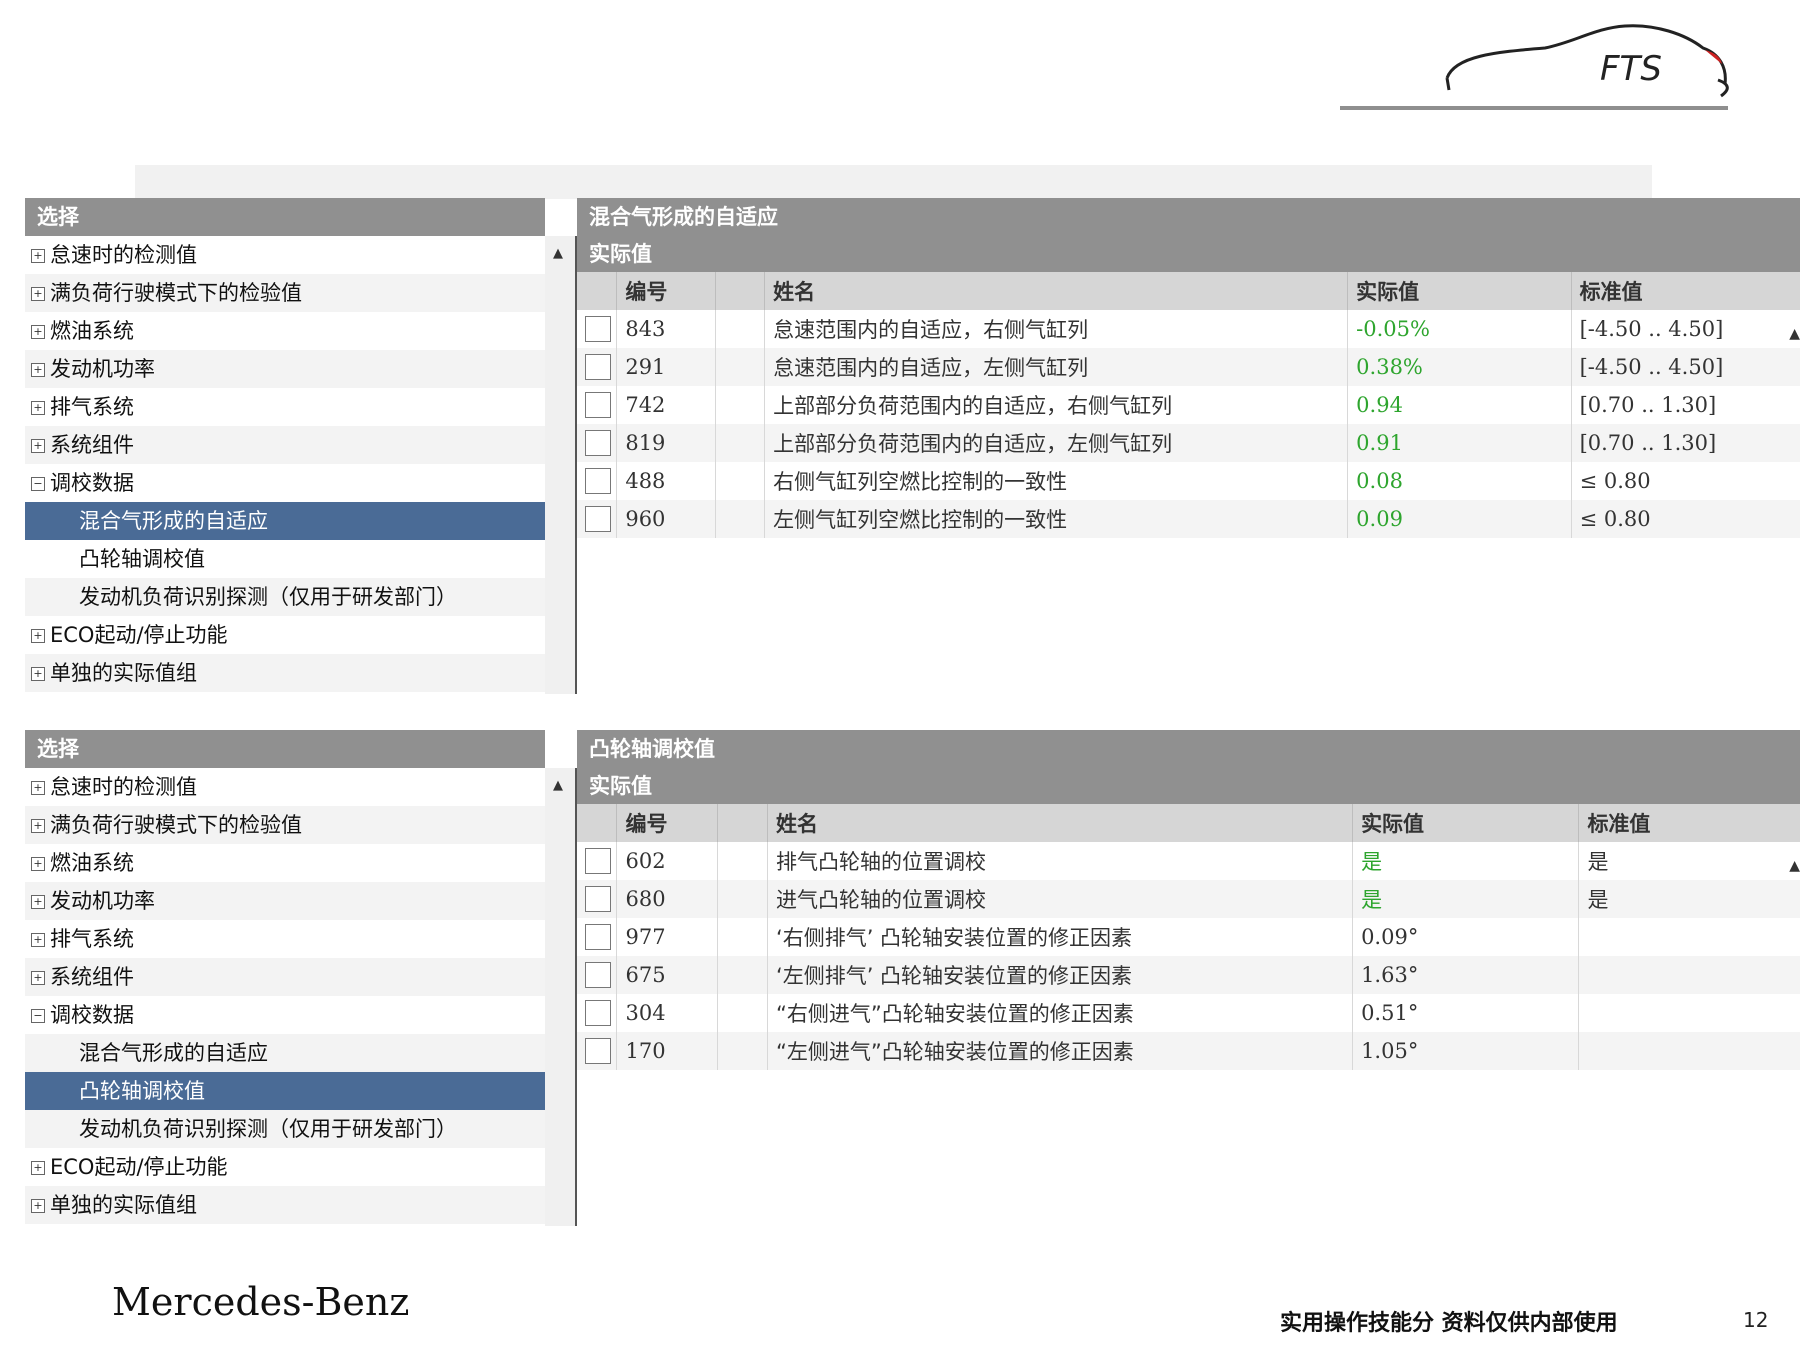 The height and width of the screenshot is (1350, 1800). What do you see at coordinates (667, 823) in the screenshot?
I see `column-header-id: 编号` at bounding box center [667, 823].